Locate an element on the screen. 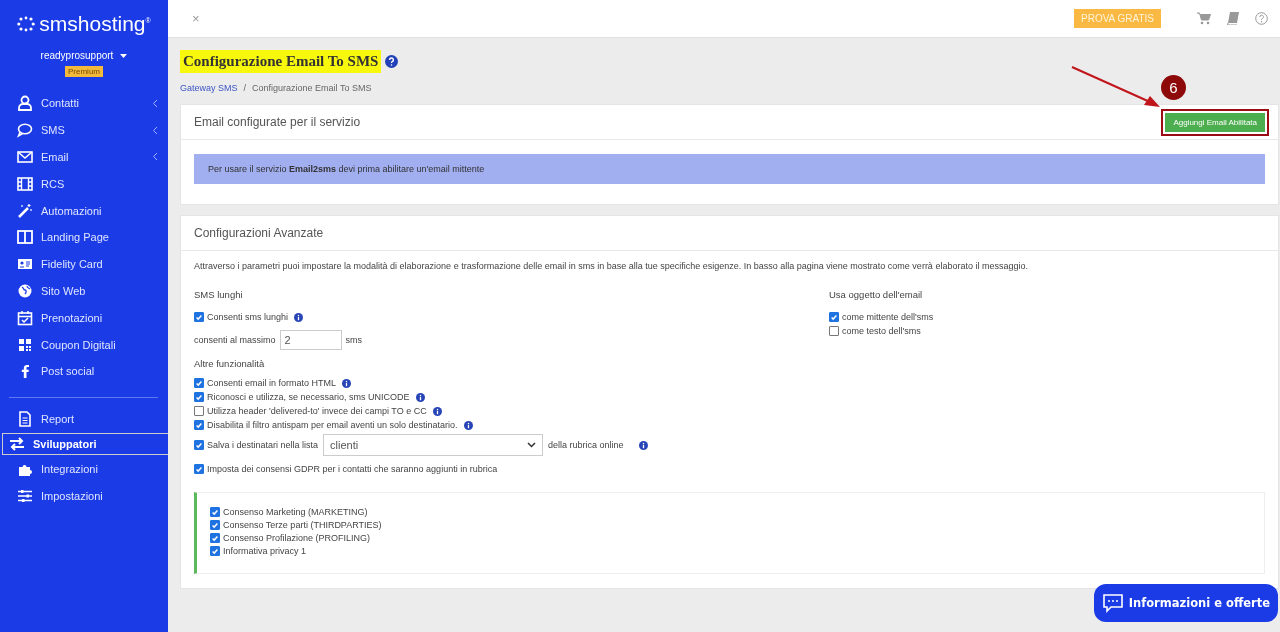  arrows-icon is located at coordinates (17, 443).